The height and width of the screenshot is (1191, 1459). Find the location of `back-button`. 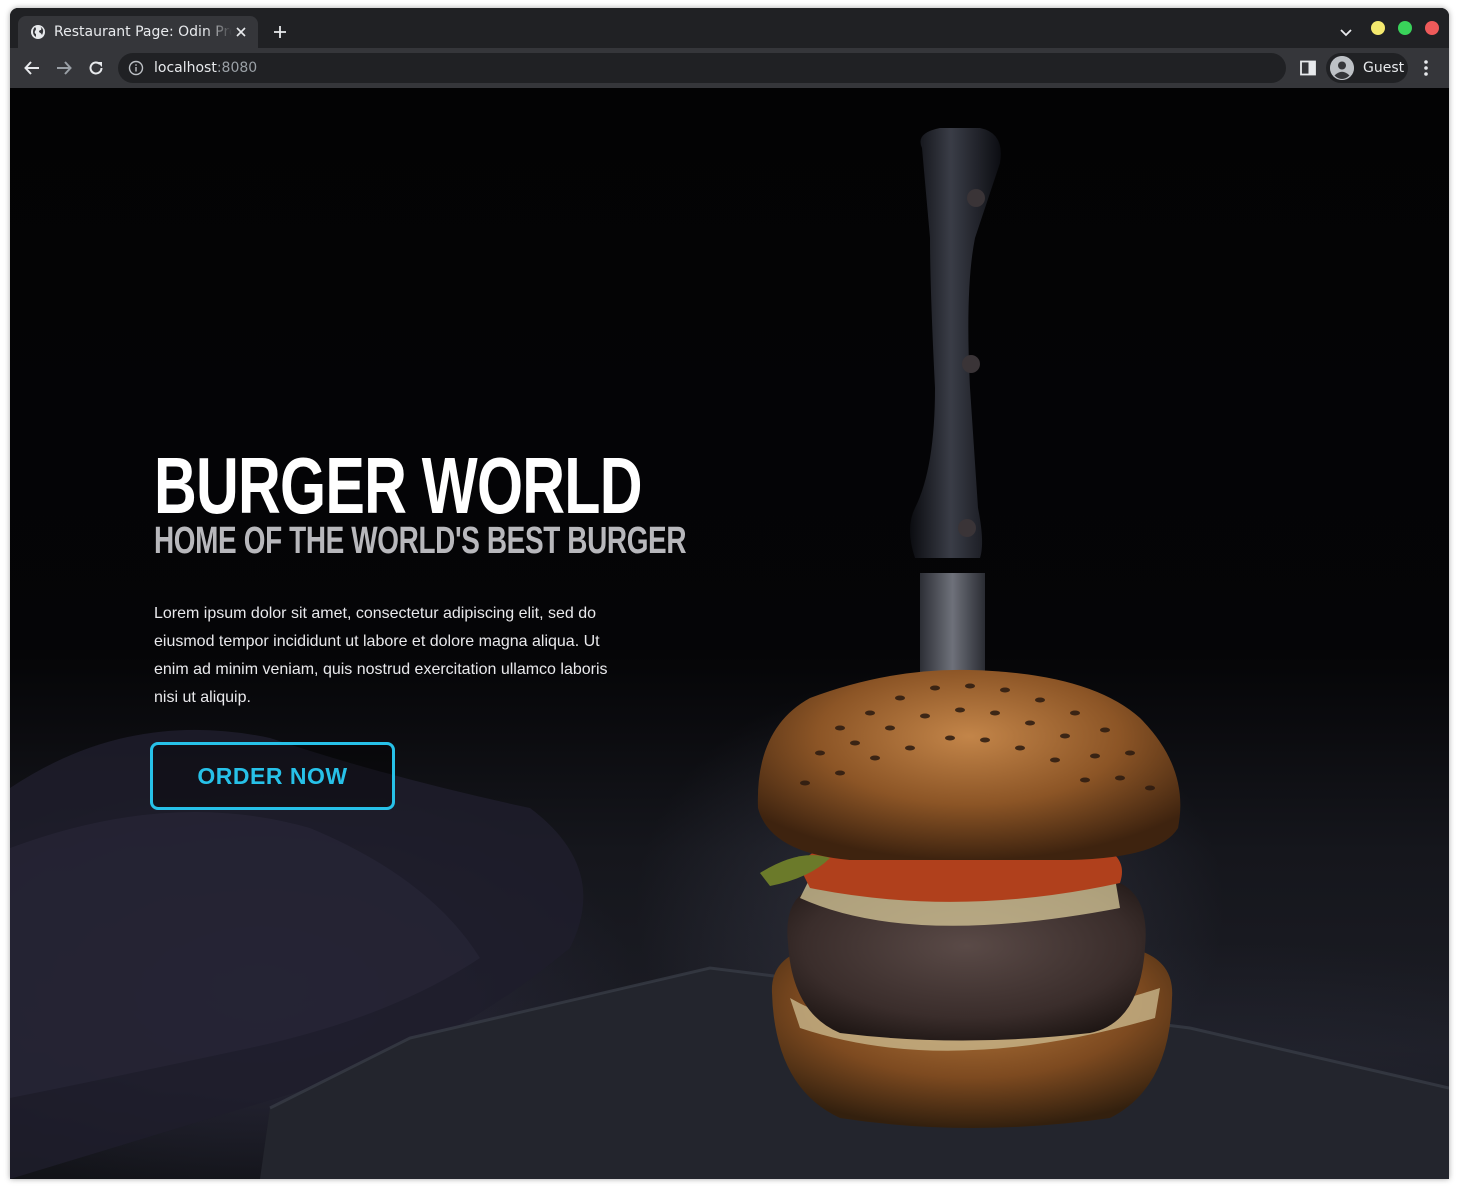

back-button is located at coordinates (32, 68).